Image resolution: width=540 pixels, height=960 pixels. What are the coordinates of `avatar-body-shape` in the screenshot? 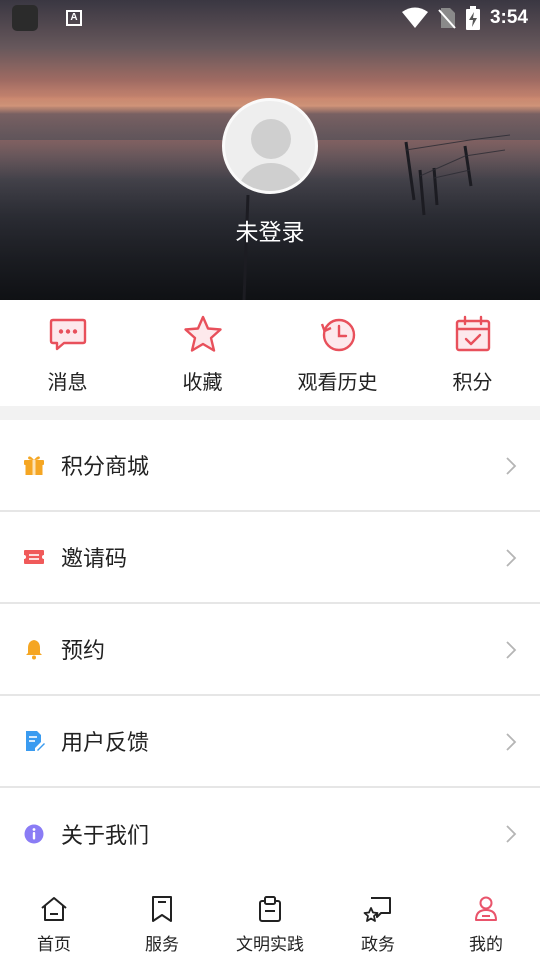 It's located at (271, 177).